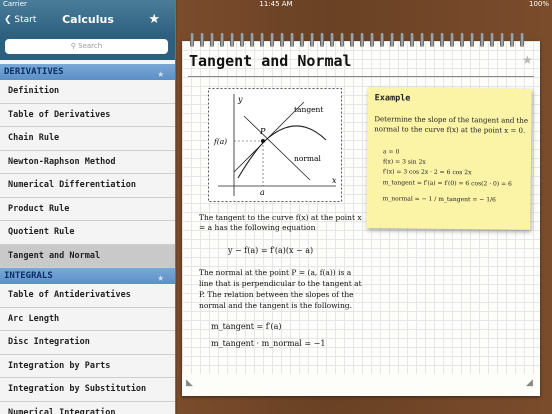 The image size is (552, 414). What do you see at coordinates (87, 390) in the screenshot?
I see `list-item: Integration by Substitution` at bounding box center [87, 390].